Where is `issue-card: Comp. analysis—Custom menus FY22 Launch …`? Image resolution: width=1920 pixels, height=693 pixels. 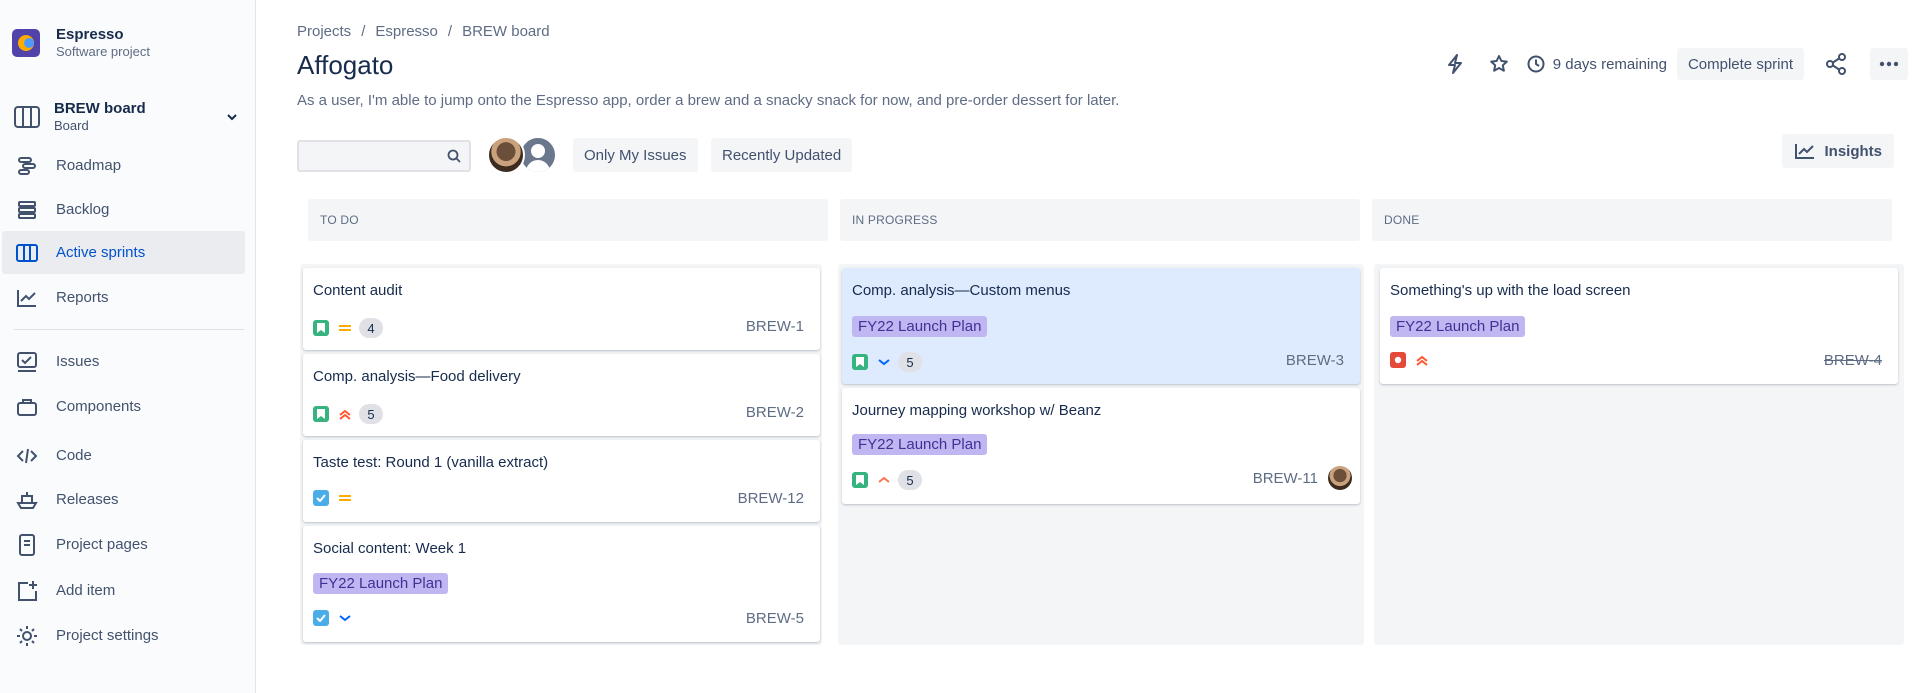 issue-card: Comp. analysis—Custom menus FY22 Launch … is located at coordinates (1101, 326).